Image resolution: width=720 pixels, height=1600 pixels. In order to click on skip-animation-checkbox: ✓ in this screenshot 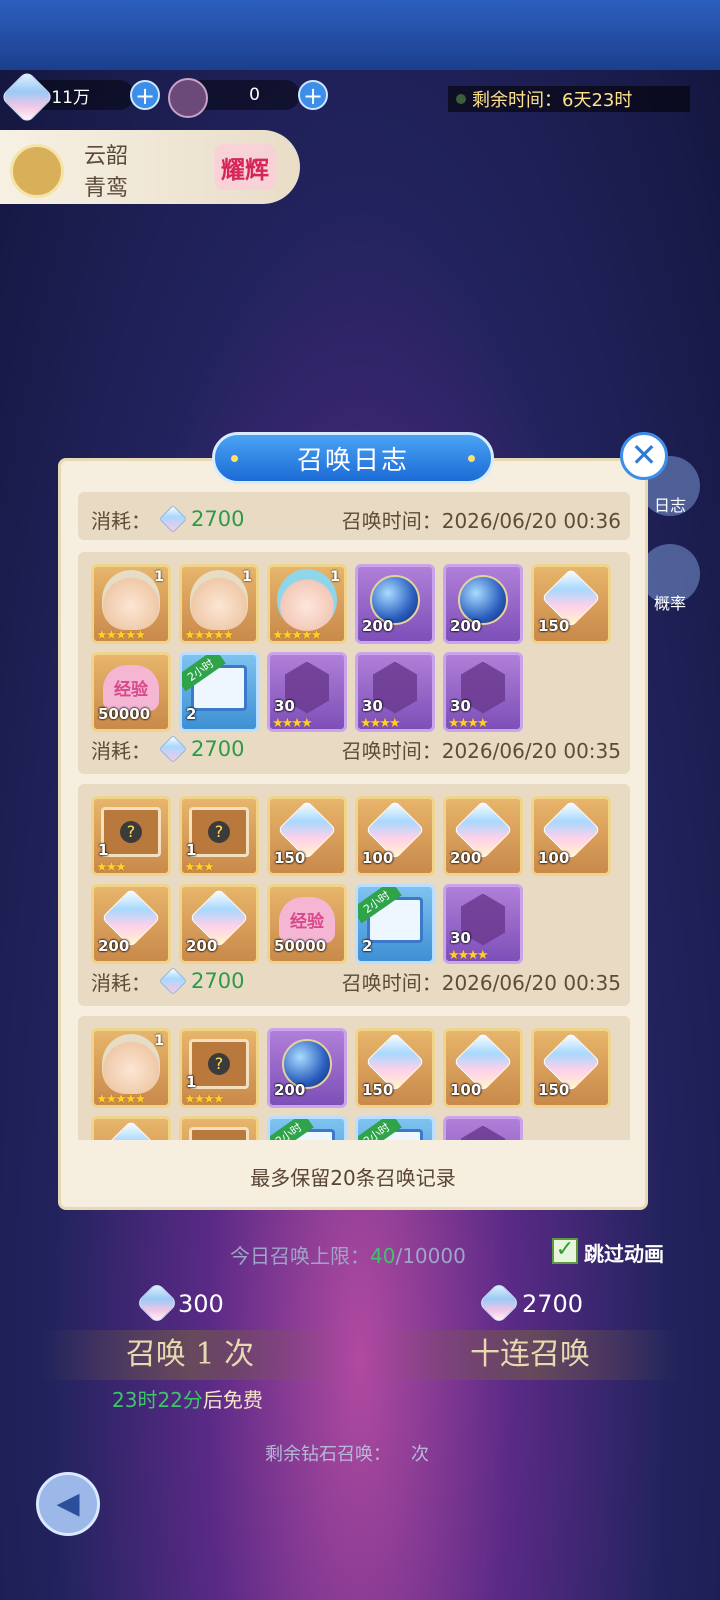, I will do `click(565, 1251)`.